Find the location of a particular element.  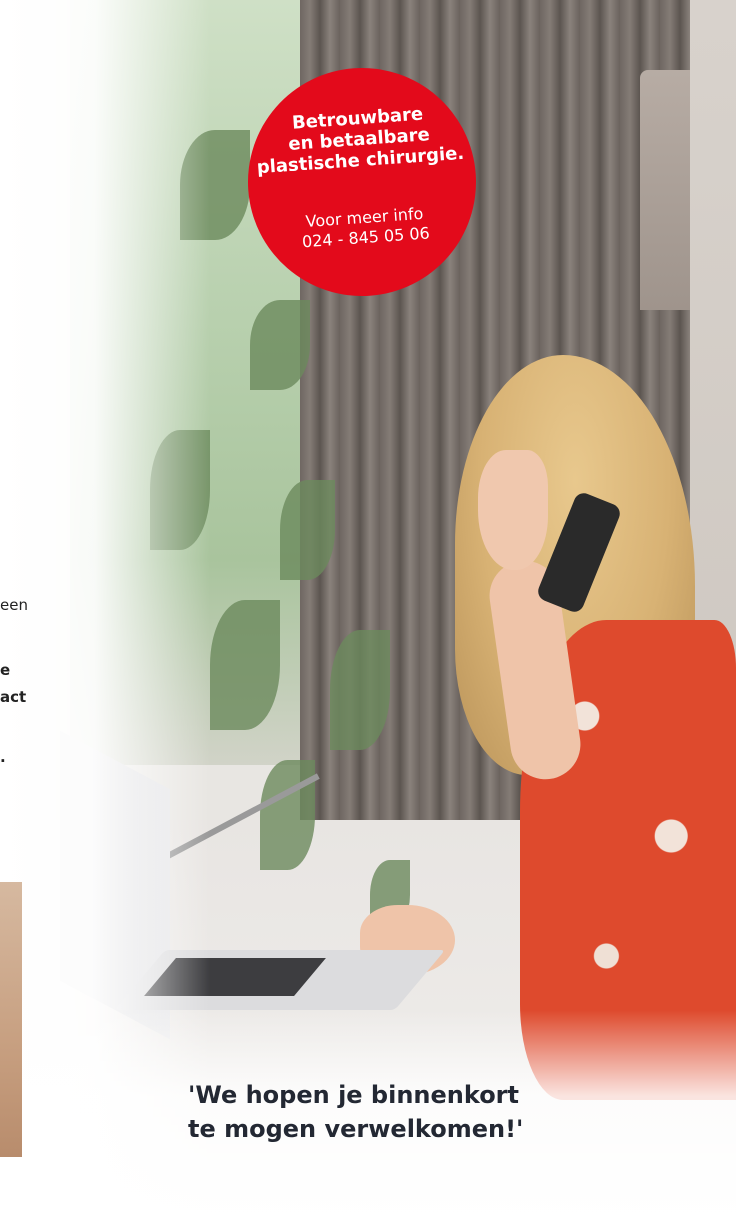

woman-face is located at coordinates (513, 510).